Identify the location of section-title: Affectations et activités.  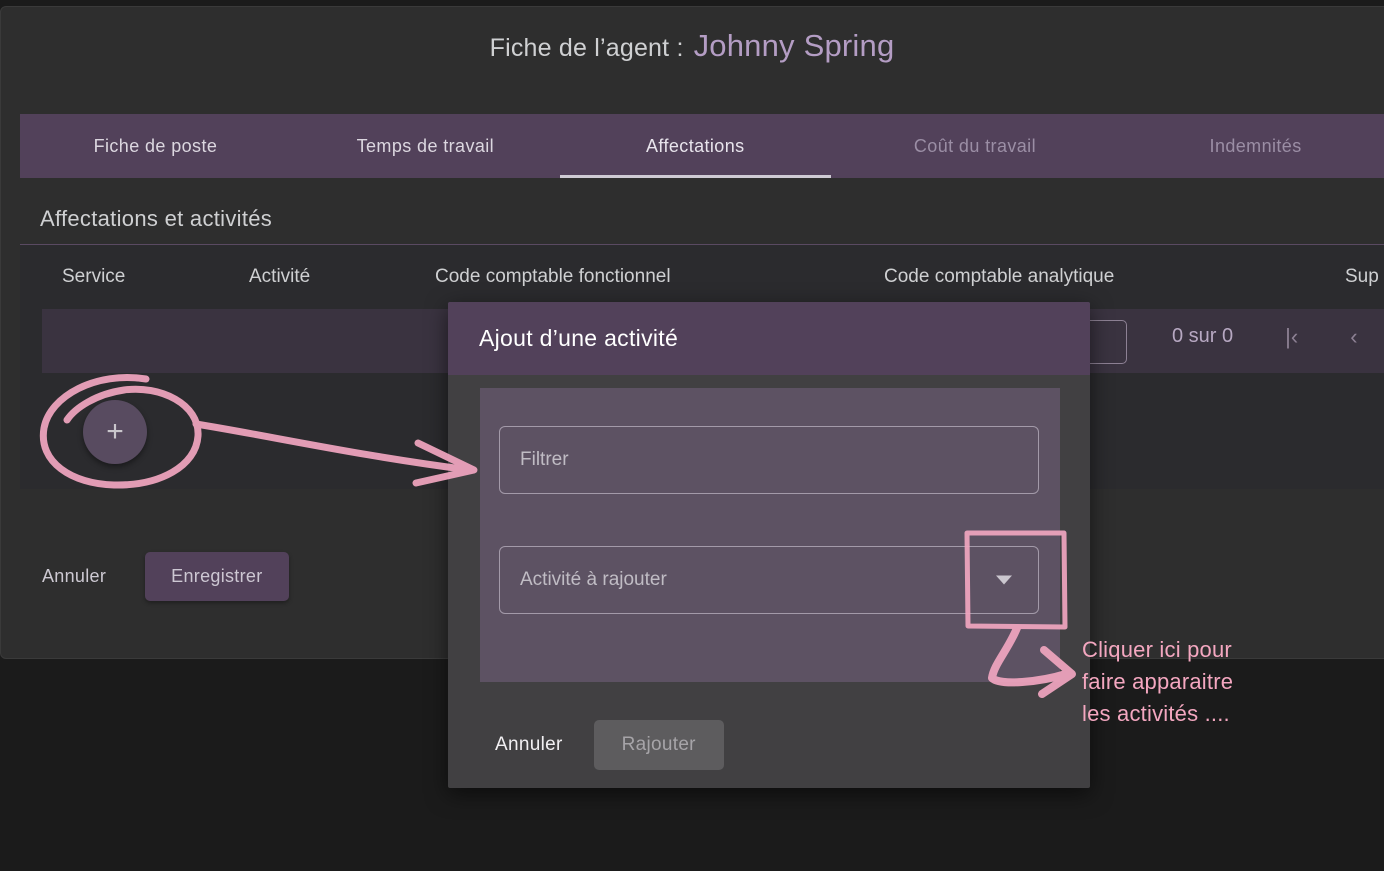
(156, 218).